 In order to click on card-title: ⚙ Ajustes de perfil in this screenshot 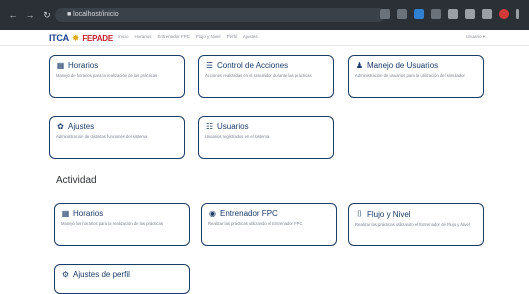, I will do `click(122, 274)`.